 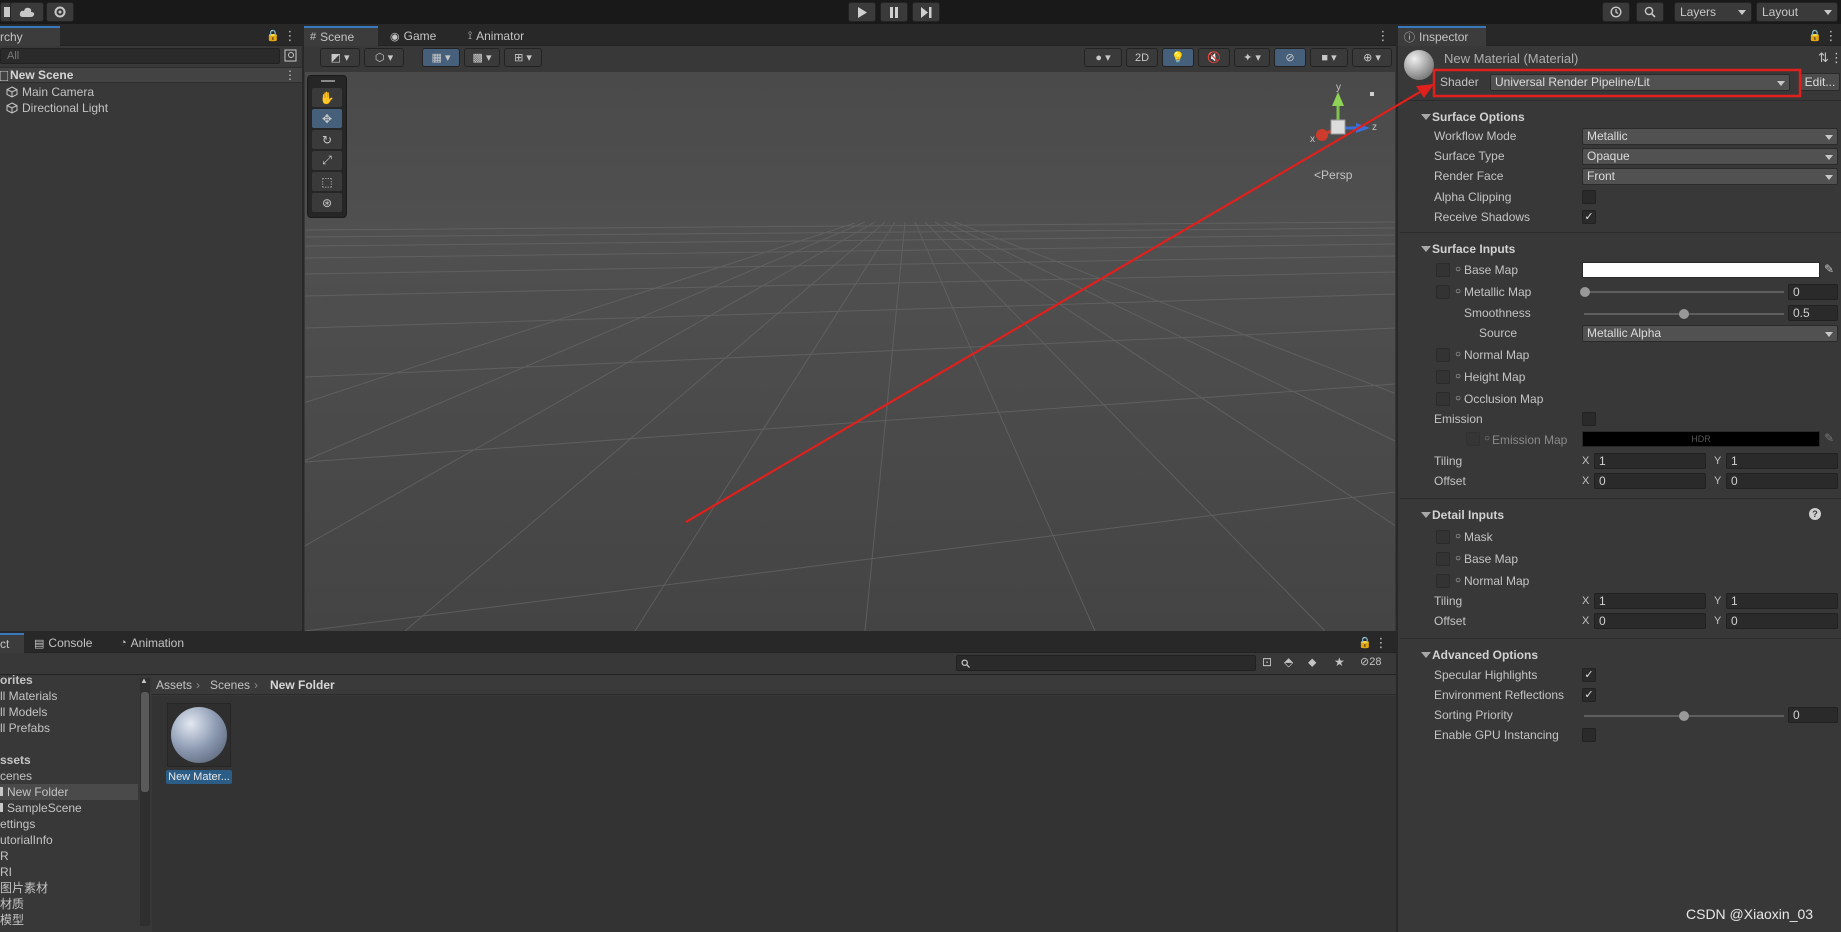 What do you see at coordinates (1684, 716) in the screenshot?
I see `sorting-priority-slider-handle` at bounding box center [1684, 716].